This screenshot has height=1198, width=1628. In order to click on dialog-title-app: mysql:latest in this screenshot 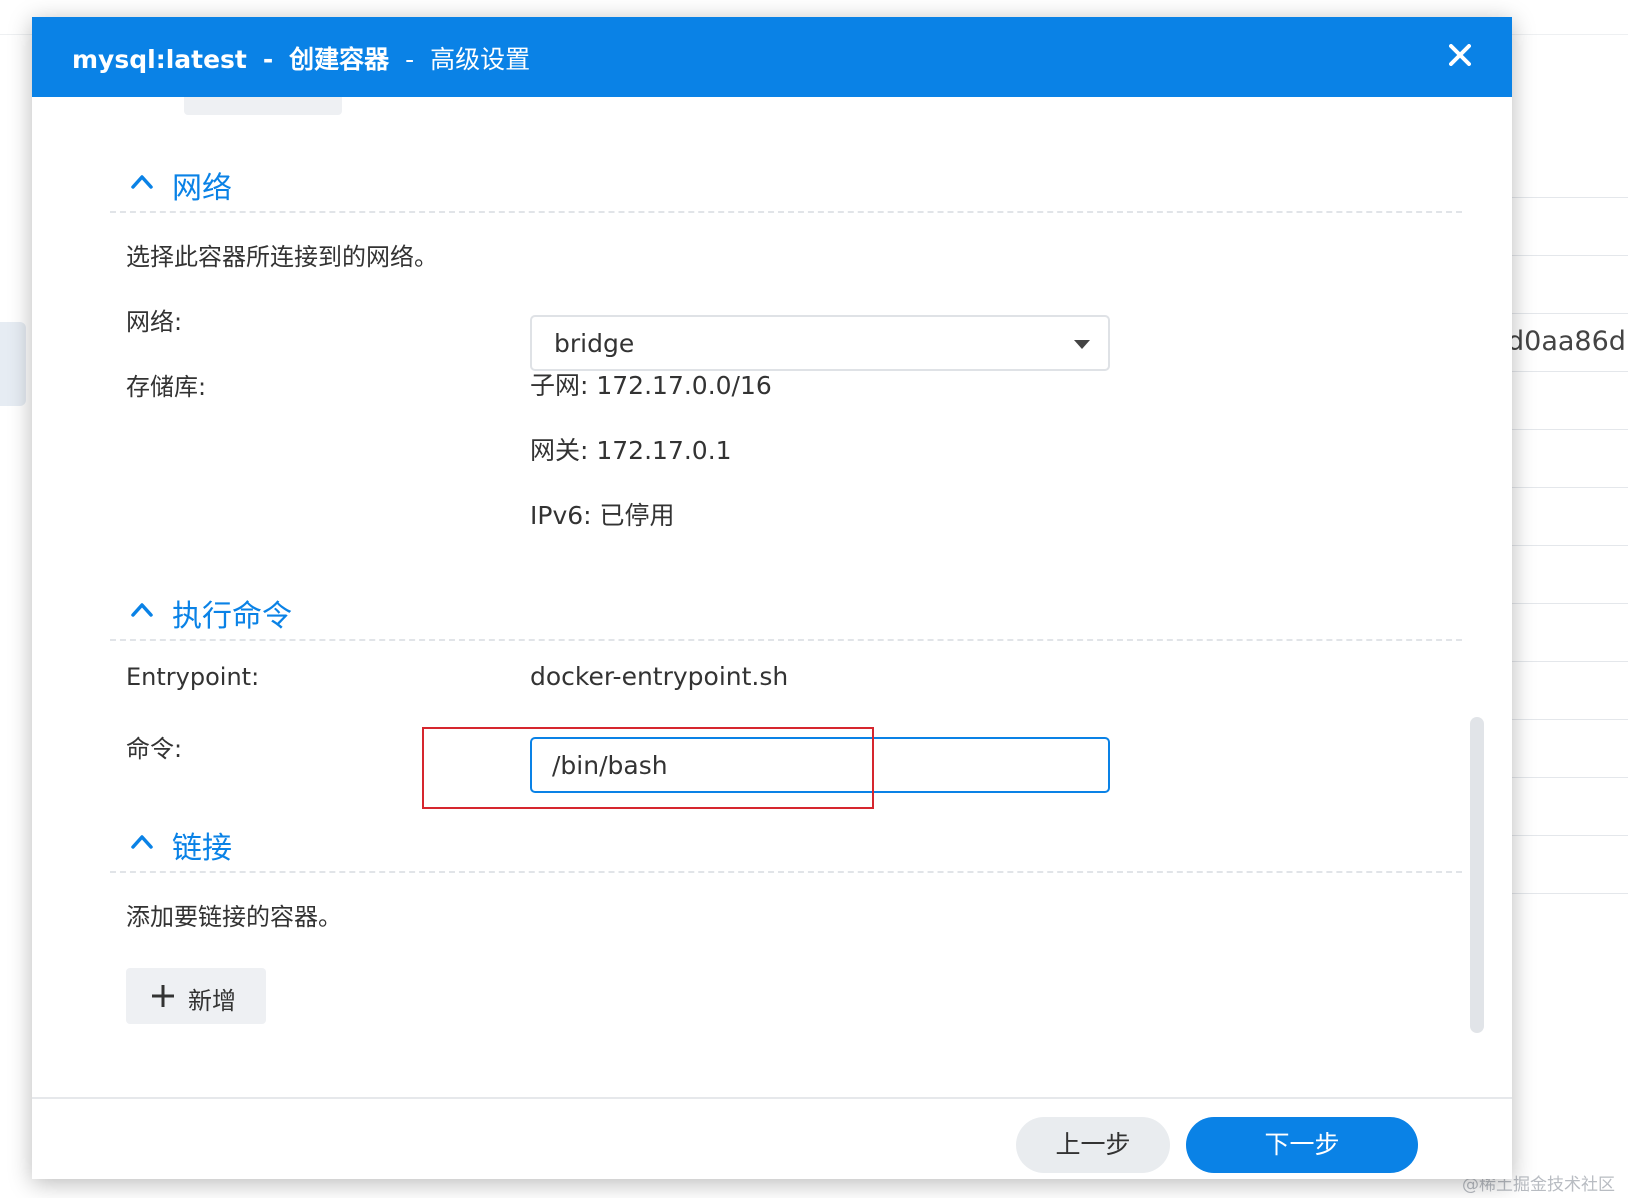, I will do `click(159, 59)`.